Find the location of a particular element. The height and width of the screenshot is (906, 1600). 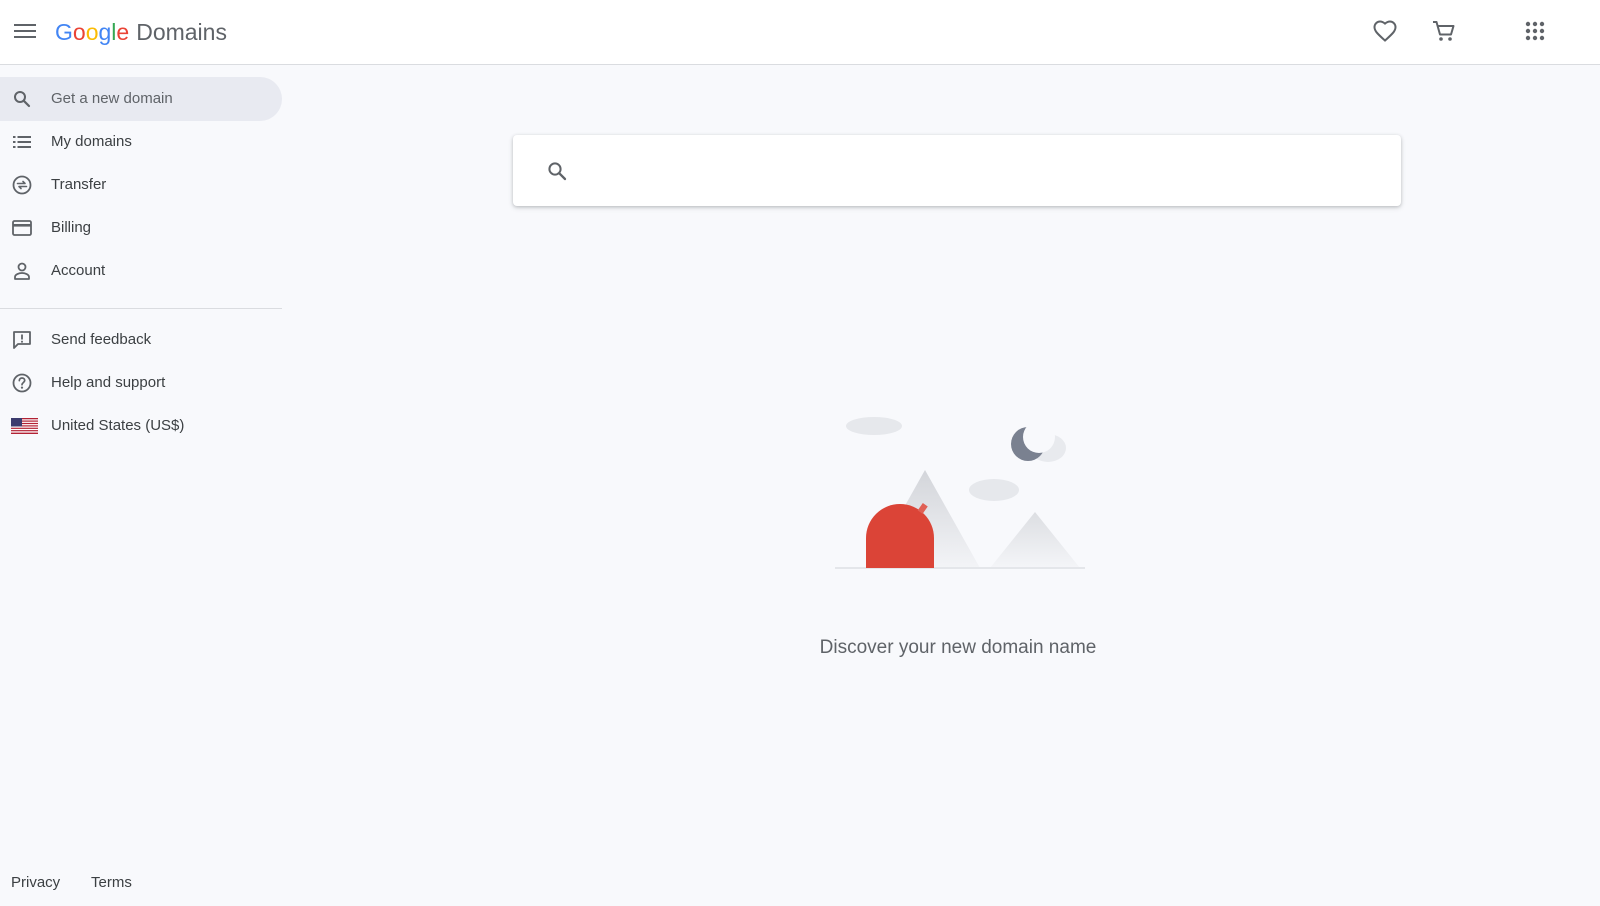

sidebar-item-country: United States (US$) is located at coordinates (141, 426).